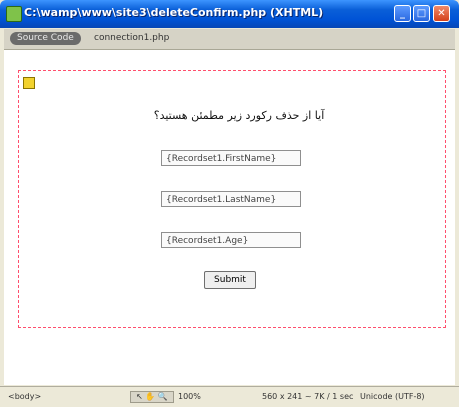  I want to click on zoom-level: 100%, so click(189, 396).